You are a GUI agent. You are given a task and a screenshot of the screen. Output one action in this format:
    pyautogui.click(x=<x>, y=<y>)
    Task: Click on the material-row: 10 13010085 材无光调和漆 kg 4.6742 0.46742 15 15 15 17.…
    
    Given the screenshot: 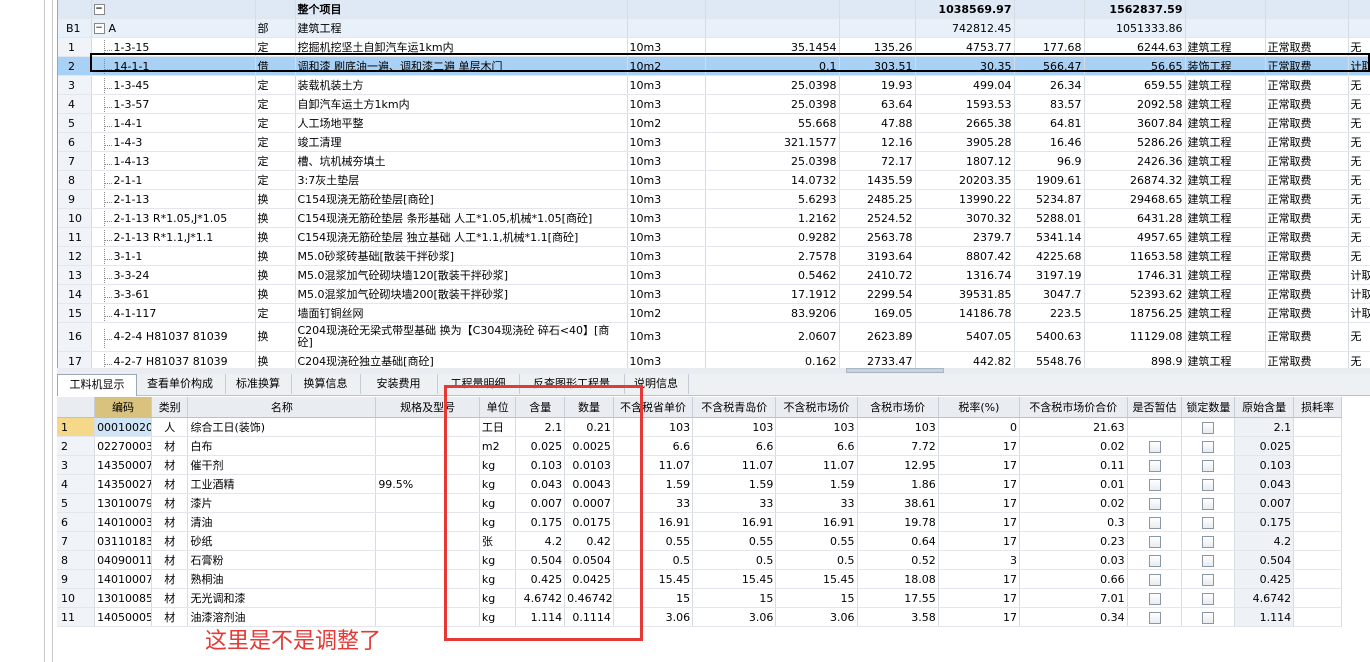 What is the action you would take?
    pyautogui.click(x=699, y=598)
    